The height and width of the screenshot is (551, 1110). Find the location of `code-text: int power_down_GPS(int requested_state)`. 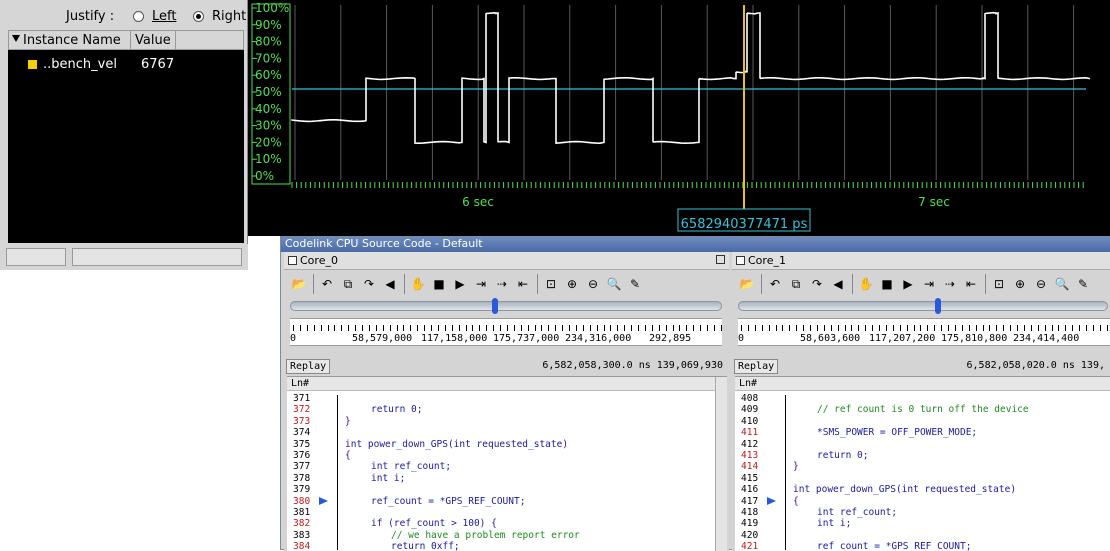

code-text: int power_down_GPS(int requested_state) is located at coordinates (457, 444).